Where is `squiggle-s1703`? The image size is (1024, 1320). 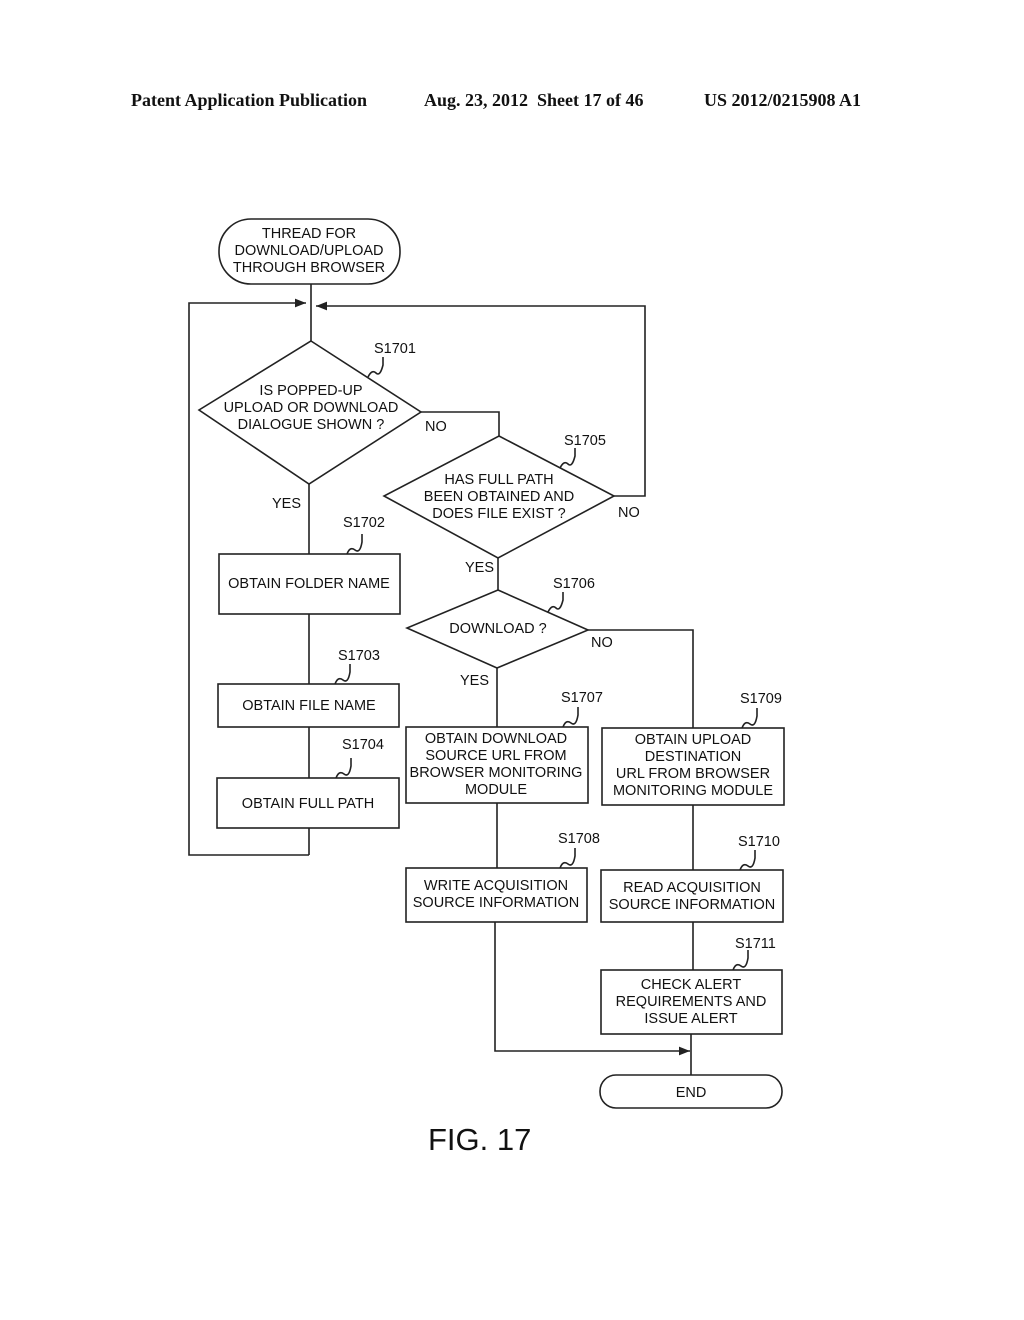 squiggle-s1703 is located at coordinates (342, 674).